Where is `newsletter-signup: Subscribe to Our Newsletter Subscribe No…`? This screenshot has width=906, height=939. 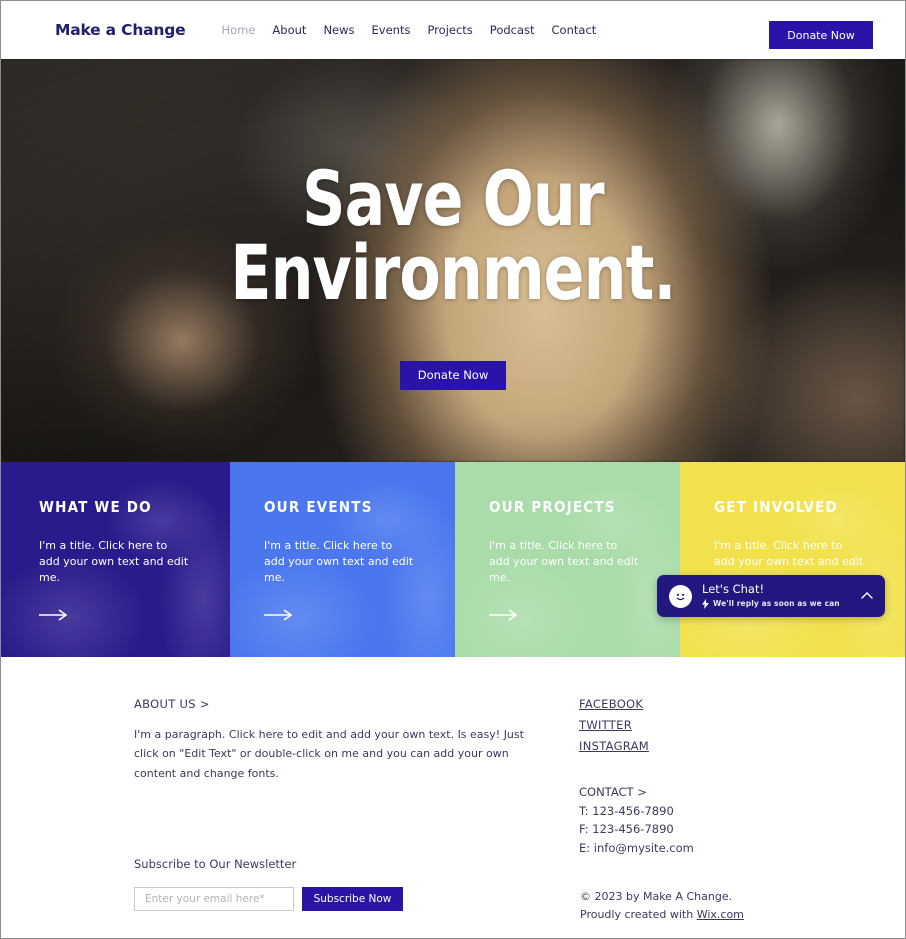
newsletter-signup: Subscribe to Our Newsletter Subscribe No… is located at coordinates (268, 884).